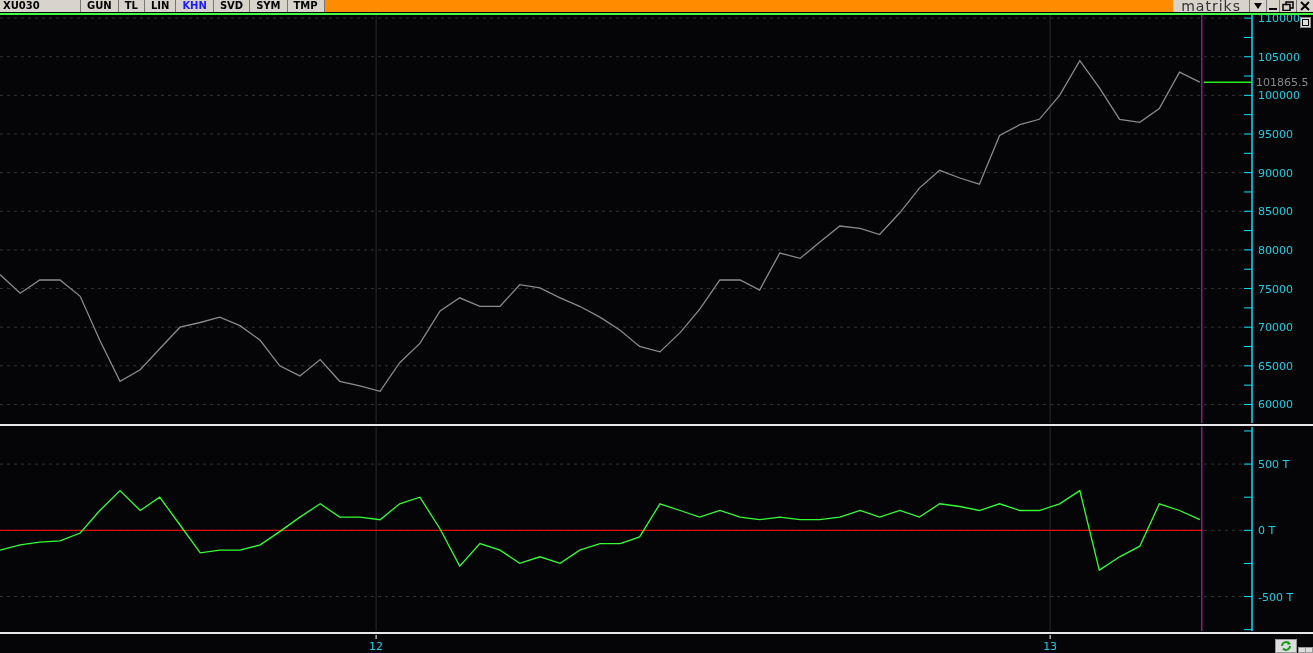 This screenshot has height=653, width=1313. Describe the element at coordinates (1267, 531) in the screenshot. I see `y-tick-label: 0 T` at that location.